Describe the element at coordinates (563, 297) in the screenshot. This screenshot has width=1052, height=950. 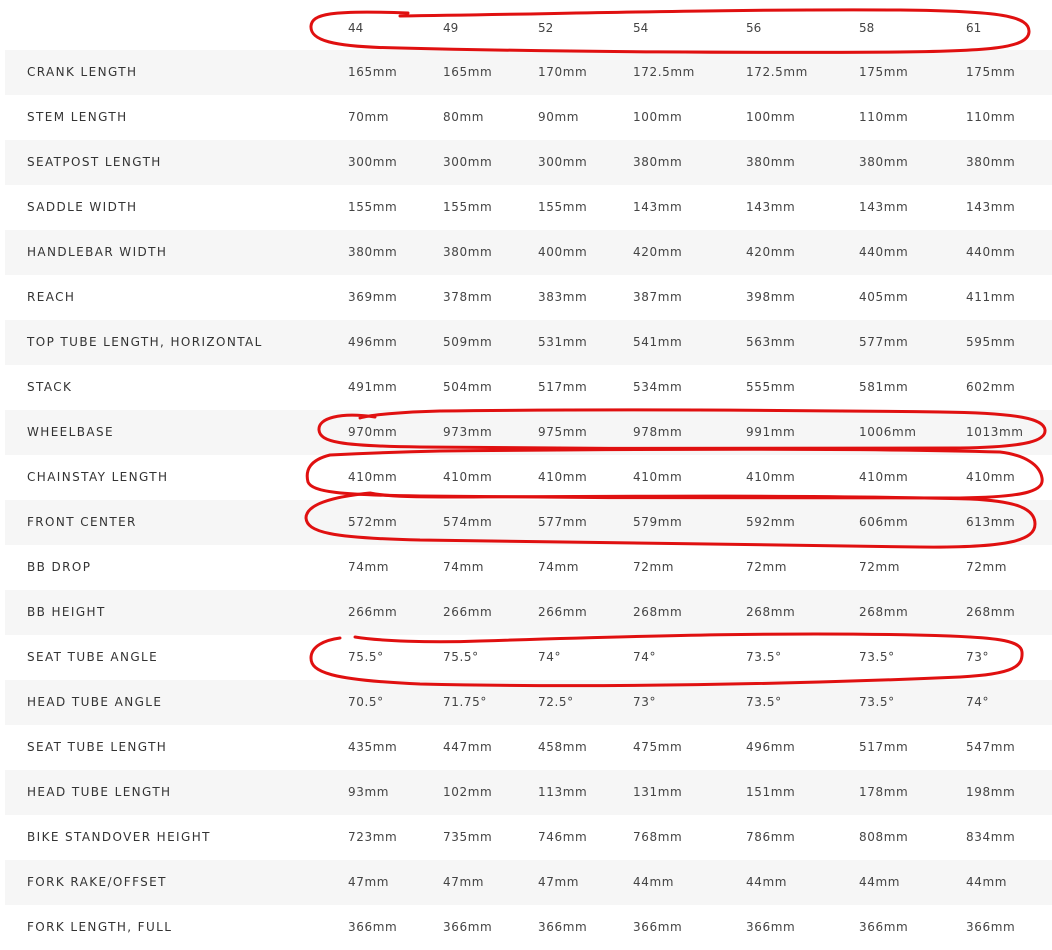
I see `table-cell: 383mm` at that location.